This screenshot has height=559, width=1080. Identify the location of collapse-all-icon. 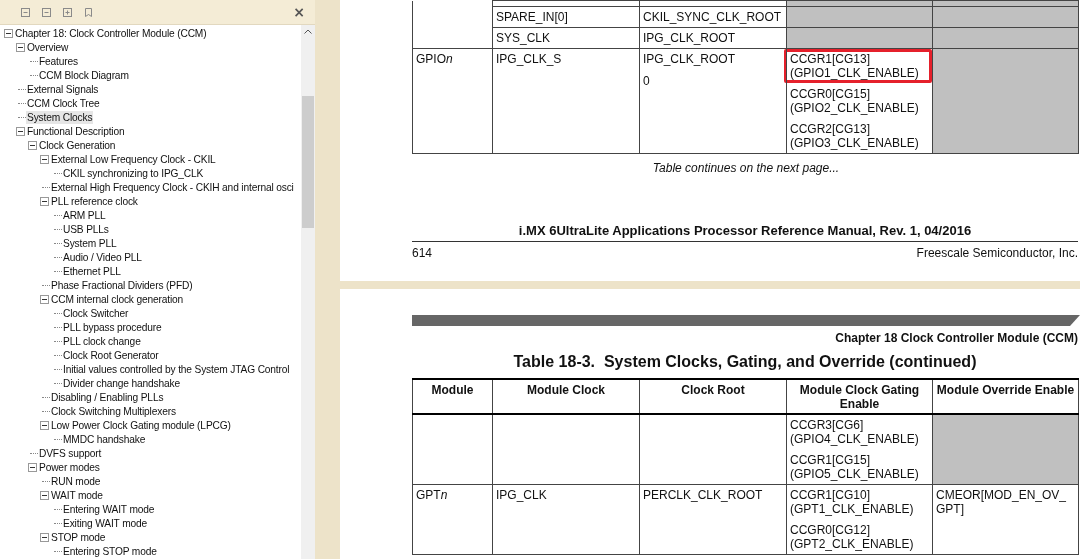
(46, 12).